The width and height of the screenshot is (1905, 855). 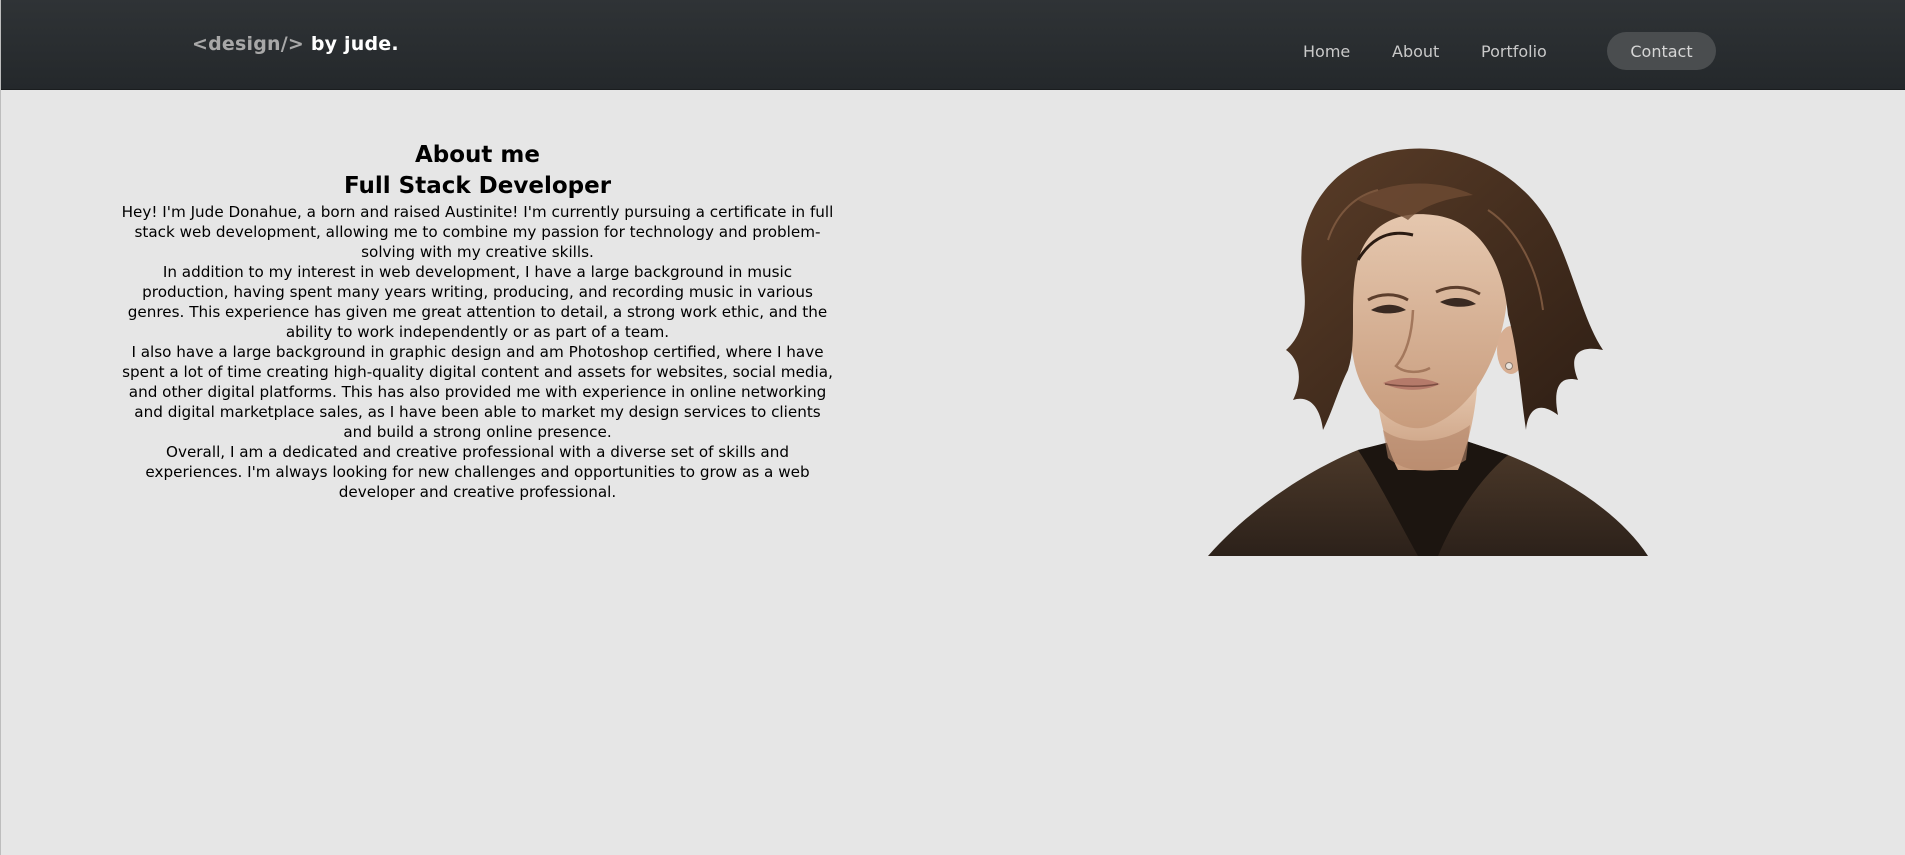 What do you see at coordinates (1428, 352) in the screenshot?
I see `profile-portrait-image` at bounding box center [1428, 352].